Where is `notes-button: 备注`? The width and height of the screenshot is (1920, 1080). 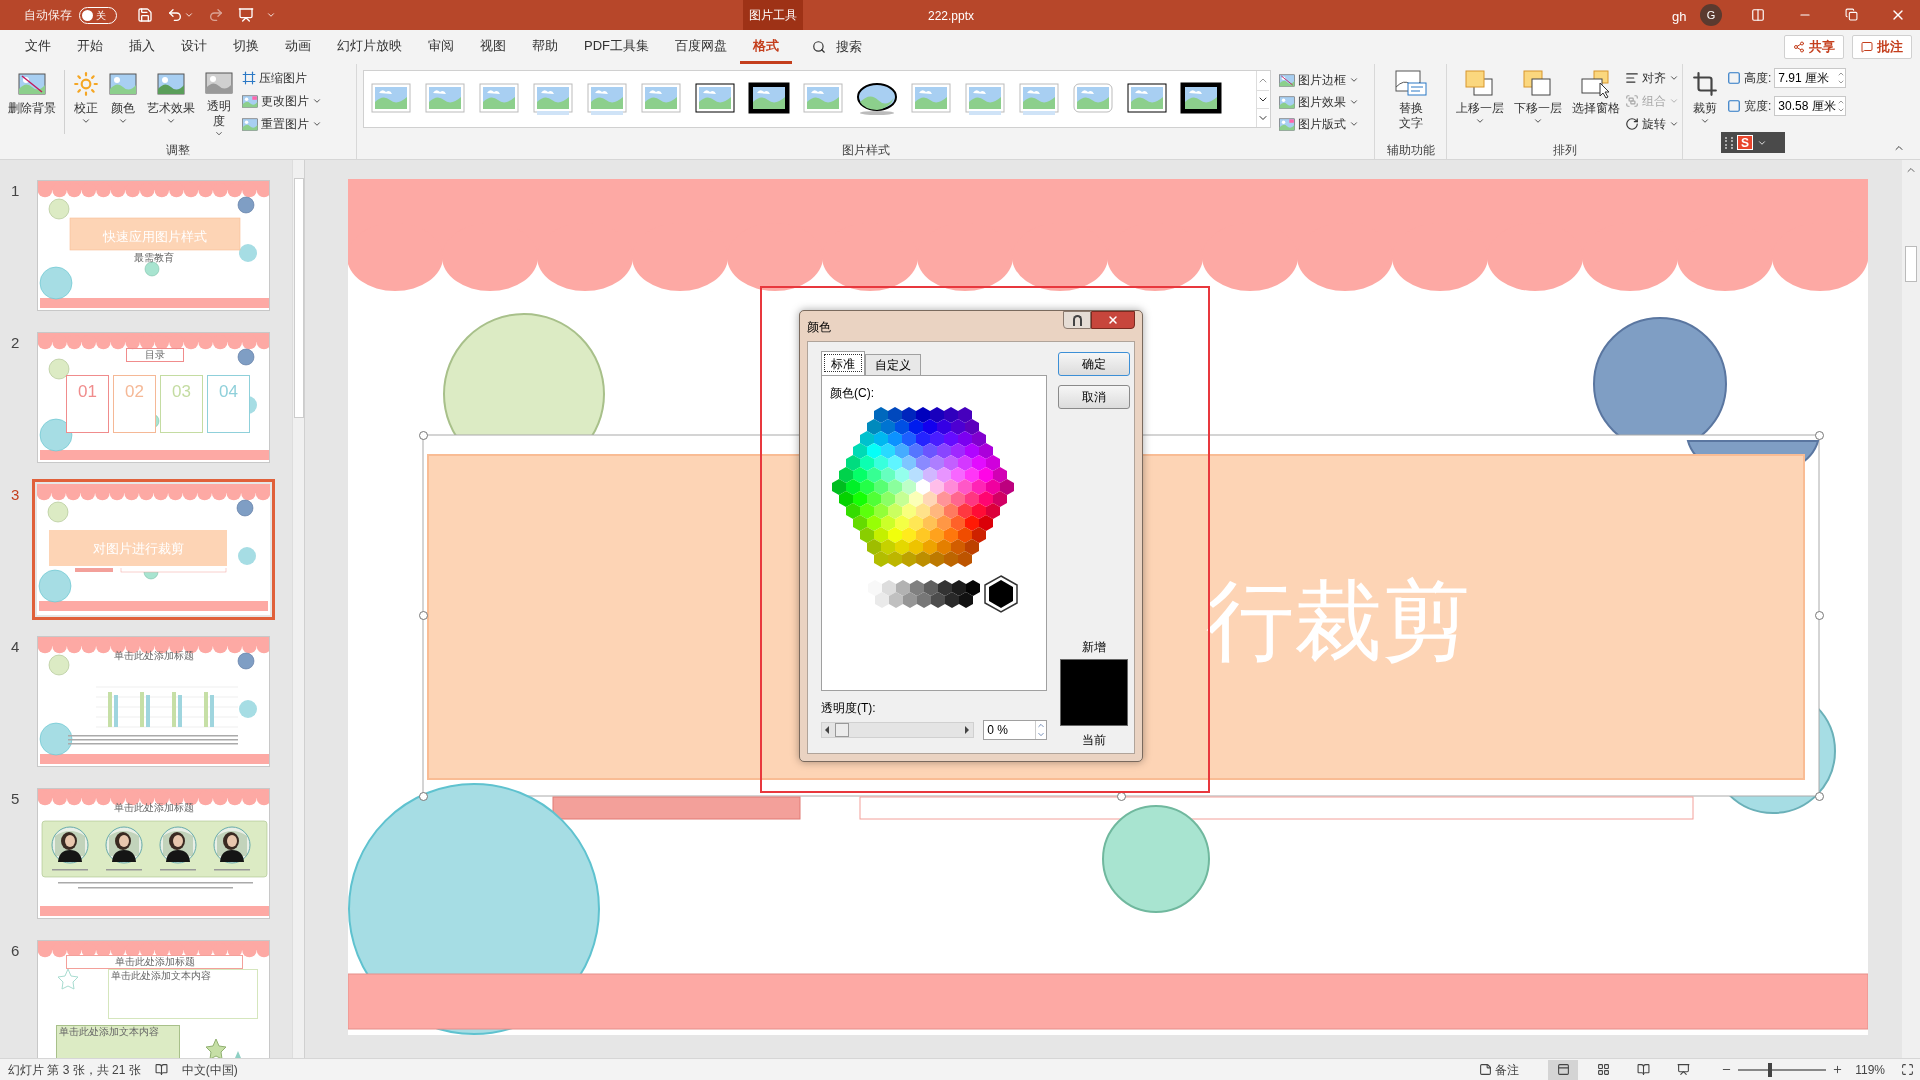
notes-button: 备注 is located at coordinates (1499, 1069).